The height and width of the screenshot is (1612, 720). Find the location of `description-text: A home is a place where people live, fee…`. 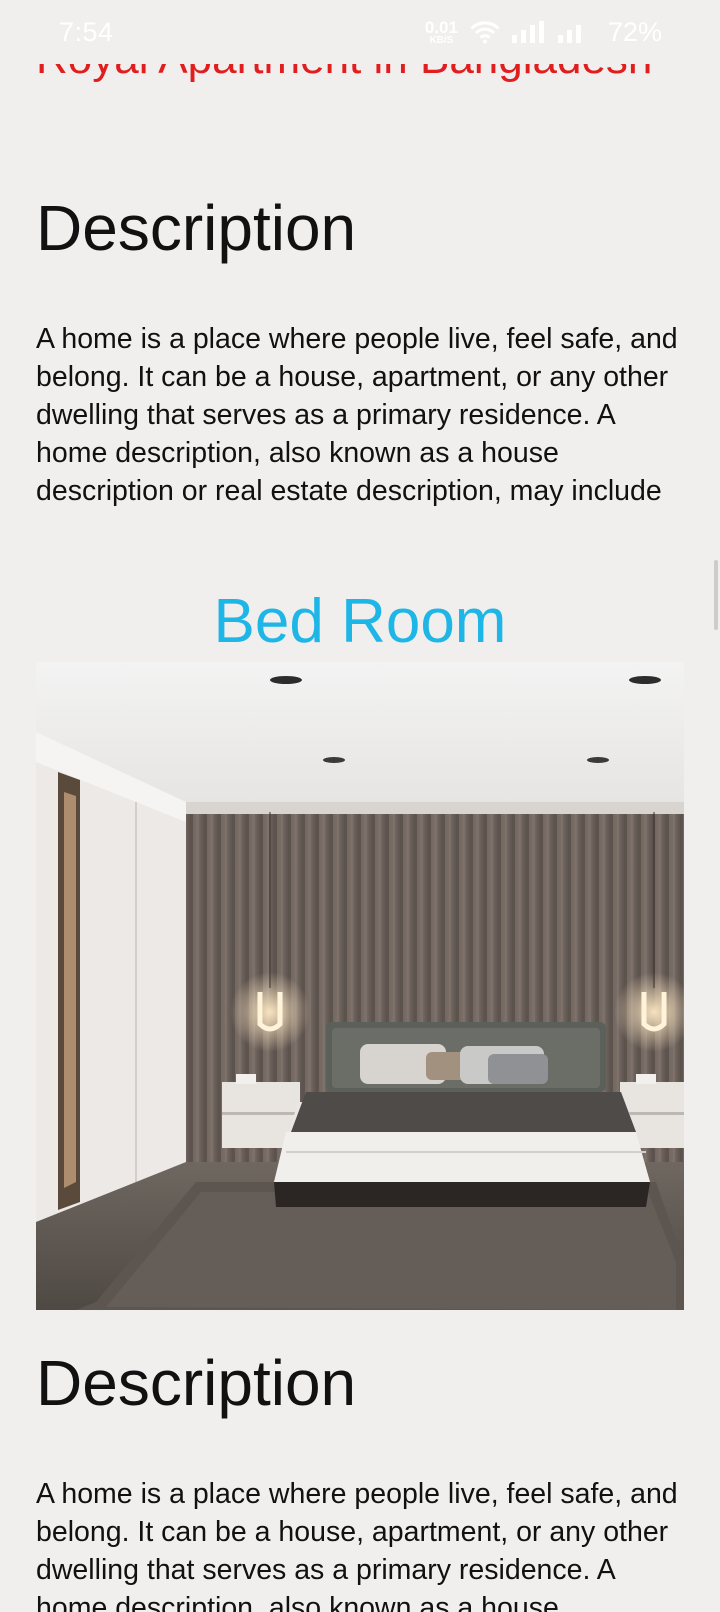

description-text: A home is a place where people live, fee… is located at coordinates (357, 415).